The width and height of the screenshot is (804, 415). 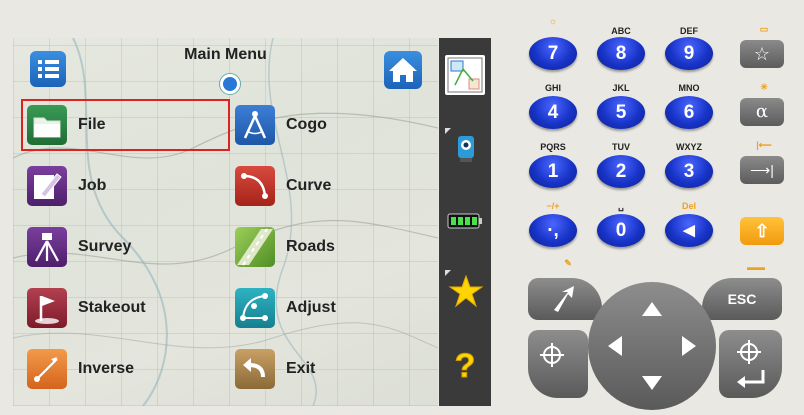 What do you see at coordinates (621, 147) in the screenshot?
I see `key-2-letters: TUV` at bounding box center [621, 147].